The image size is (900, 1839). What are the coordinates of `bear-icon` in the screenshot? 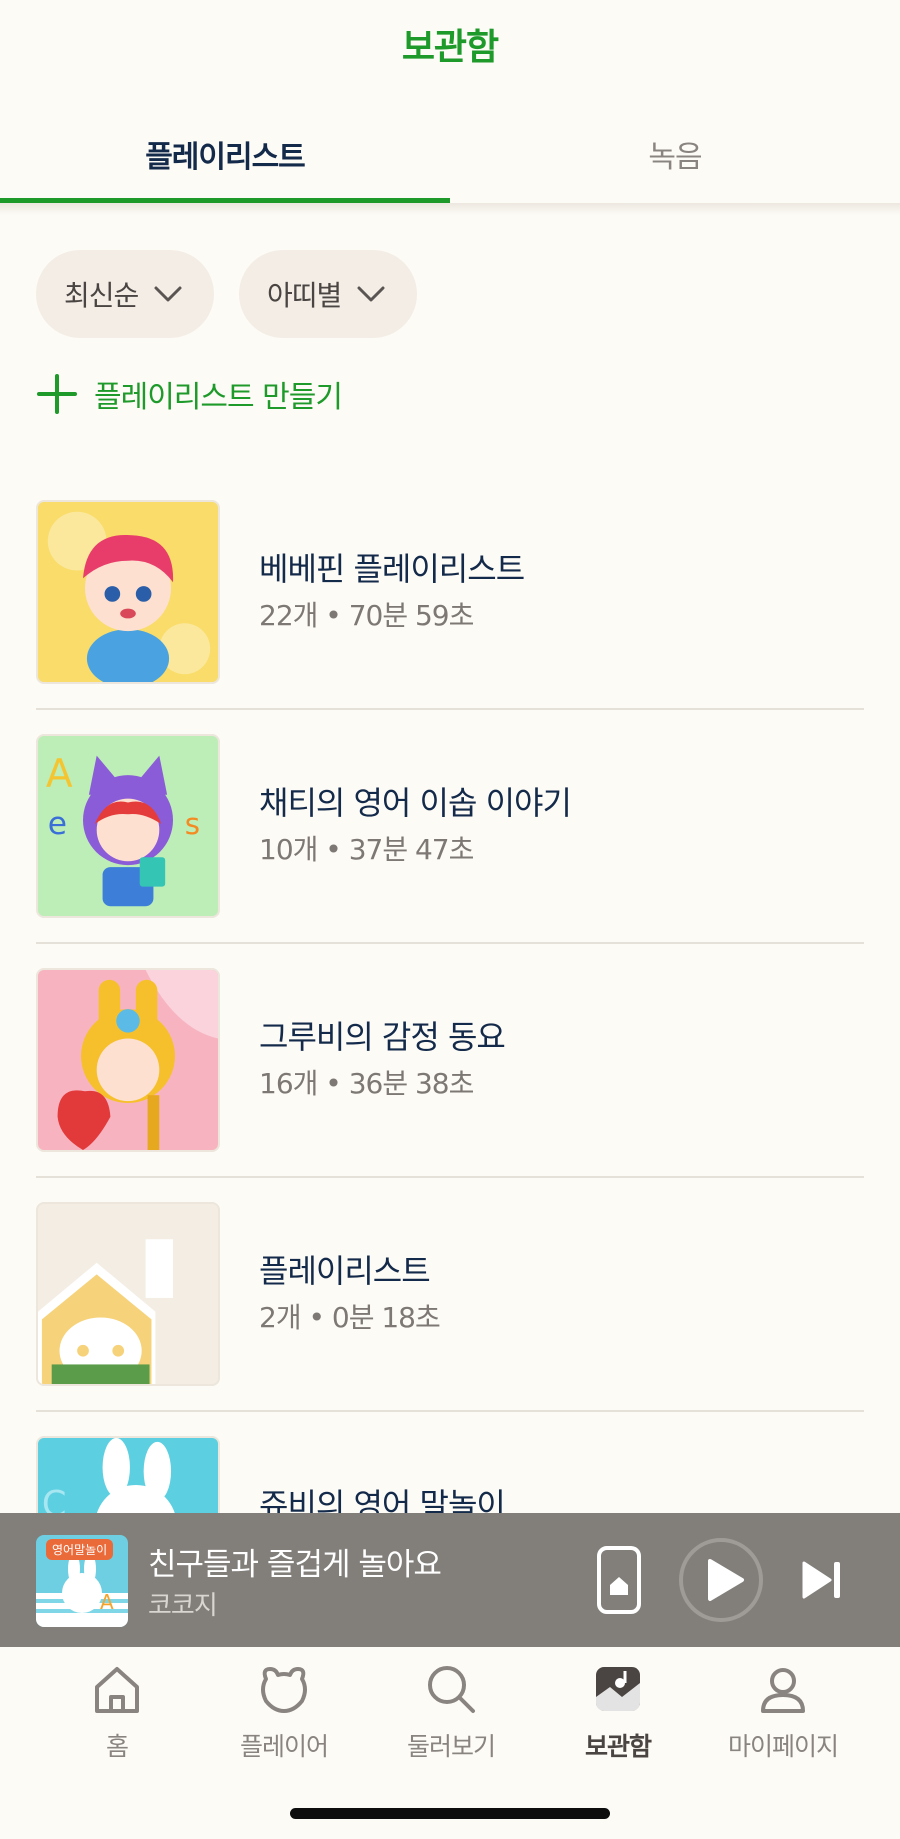 It's located at (284, 1690).